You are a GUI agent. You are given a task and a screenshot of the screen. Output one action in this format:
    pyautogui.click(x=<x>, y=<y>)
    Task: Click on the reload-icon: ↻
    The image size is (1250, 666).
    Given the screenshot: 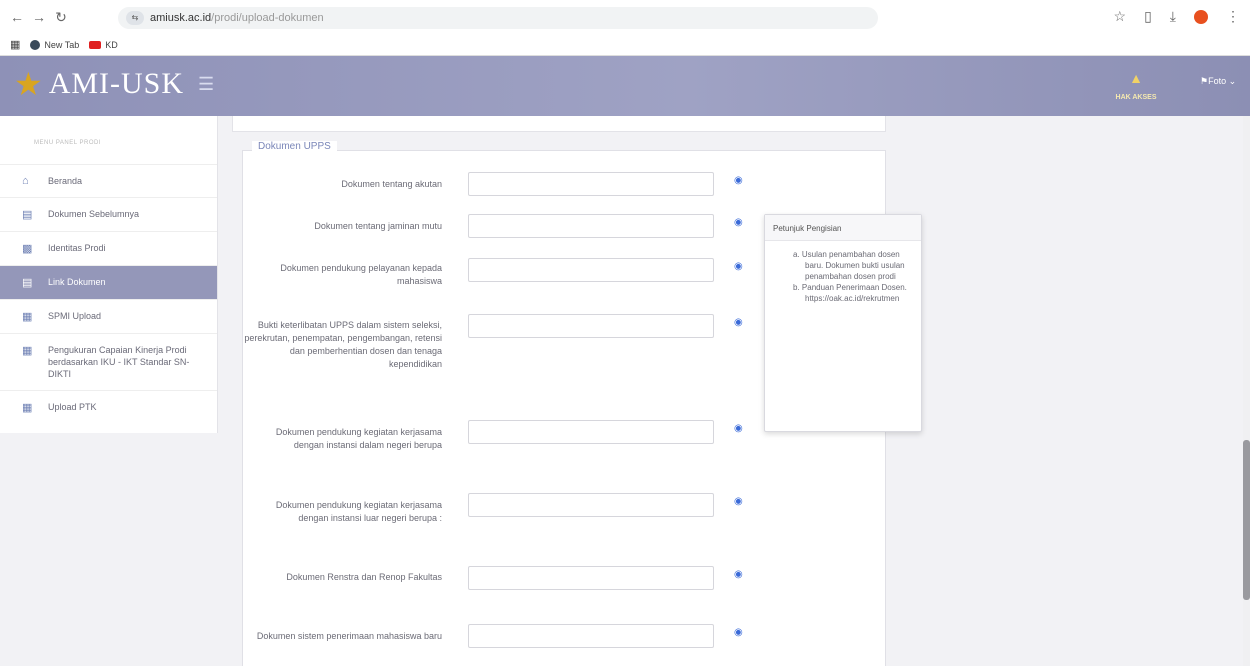 What is the action you would take?
    pyautogui.click(x=61, y=17)
    